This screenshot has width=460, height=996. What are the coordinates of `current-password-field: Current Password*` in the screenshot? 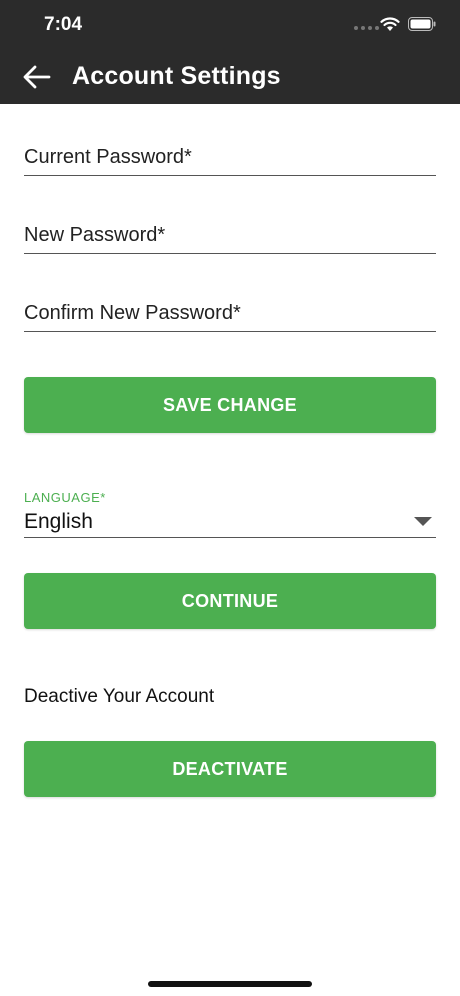 It's located at (230, 161).